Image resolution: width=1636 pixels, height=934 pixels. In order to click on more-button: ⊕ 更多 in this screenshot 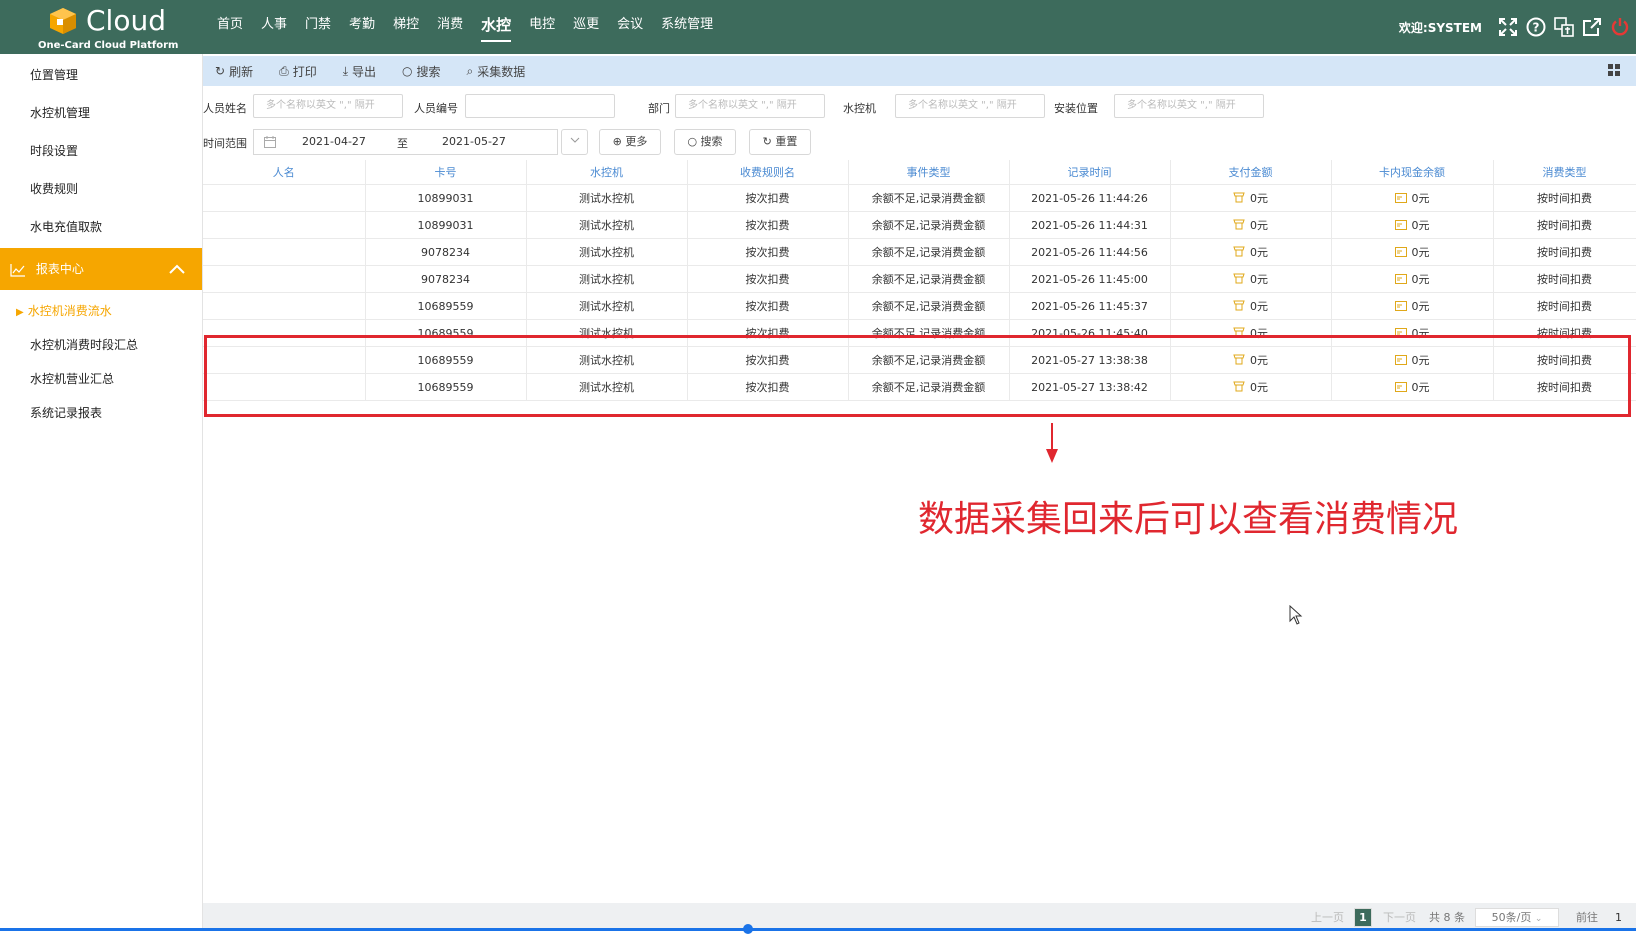, I will do `click(630, 142)`.